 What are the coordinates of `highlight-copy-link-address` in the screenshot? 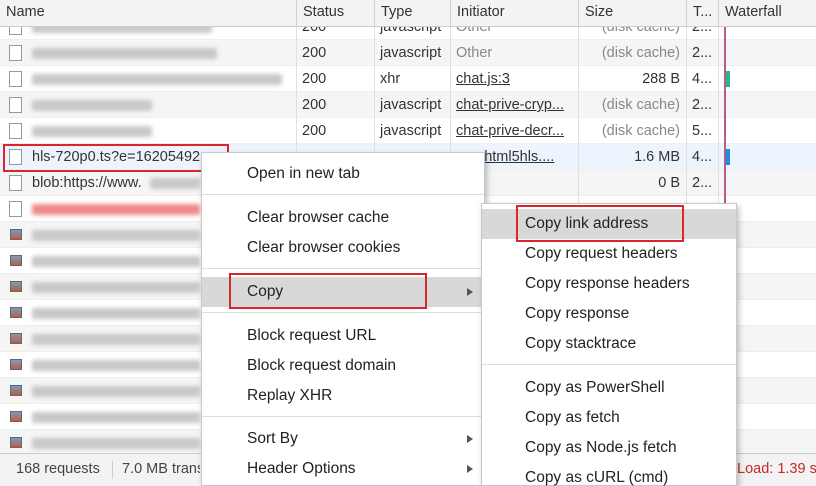 It's located at (600, 223).